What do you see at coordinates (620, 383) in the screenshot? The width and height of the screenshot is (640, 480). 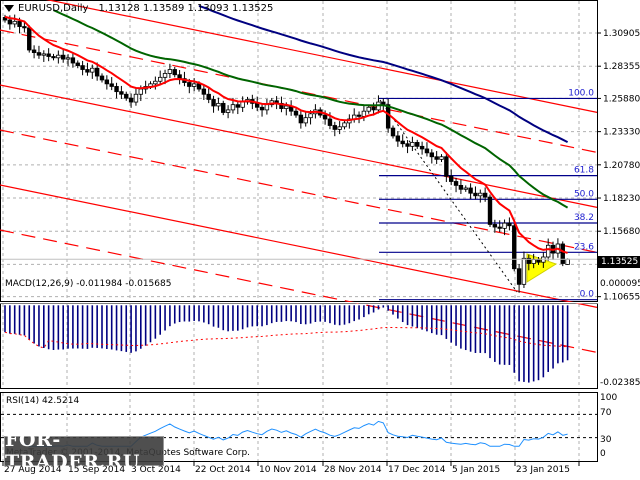 I see `macd-axis-bottom: -0.023859` at bounding box center [620, 383].